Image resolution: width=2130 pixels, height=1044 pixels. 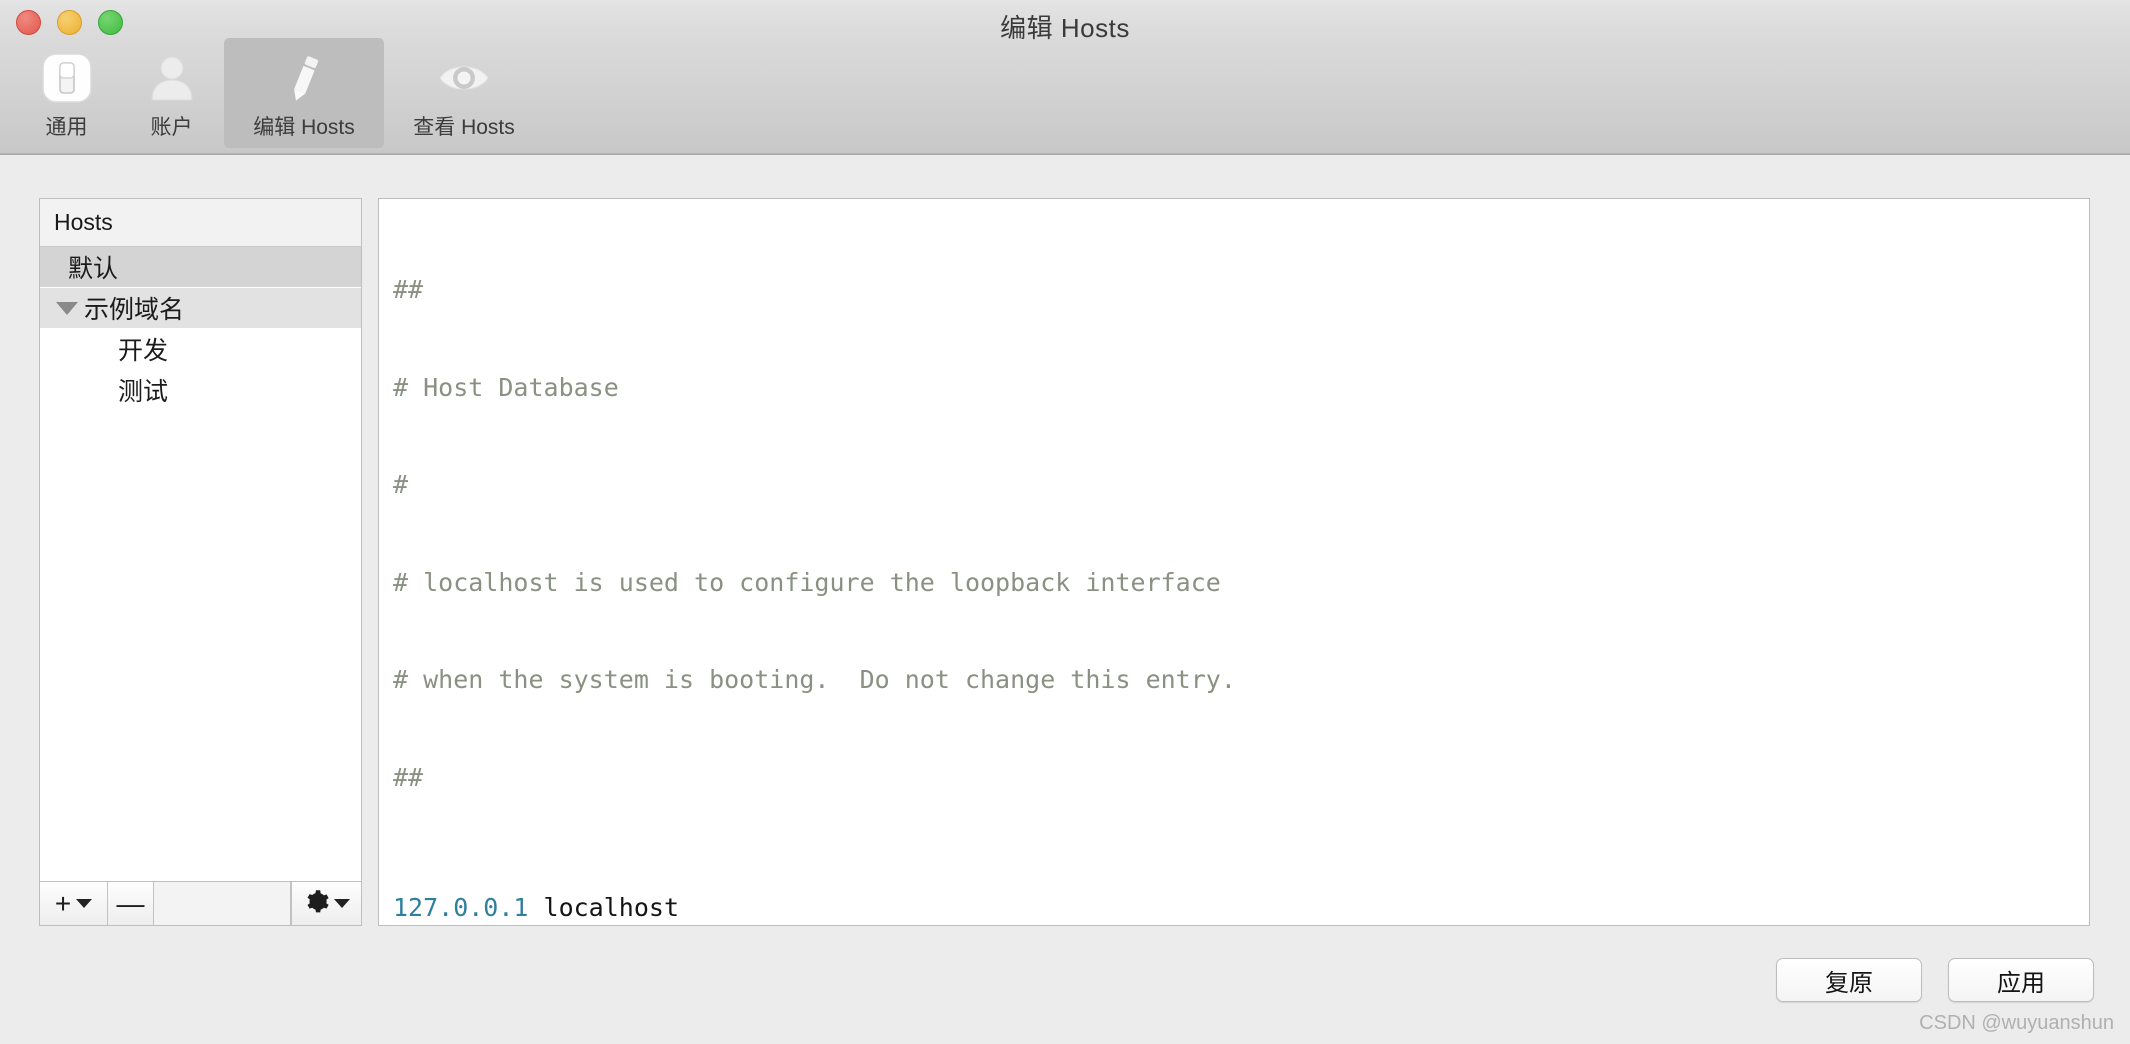 I want to click on title-bar: 编辑 Hosts 通用 账户 编辑 Hosts 查看 Hosts, so click(x=1065, y=77).